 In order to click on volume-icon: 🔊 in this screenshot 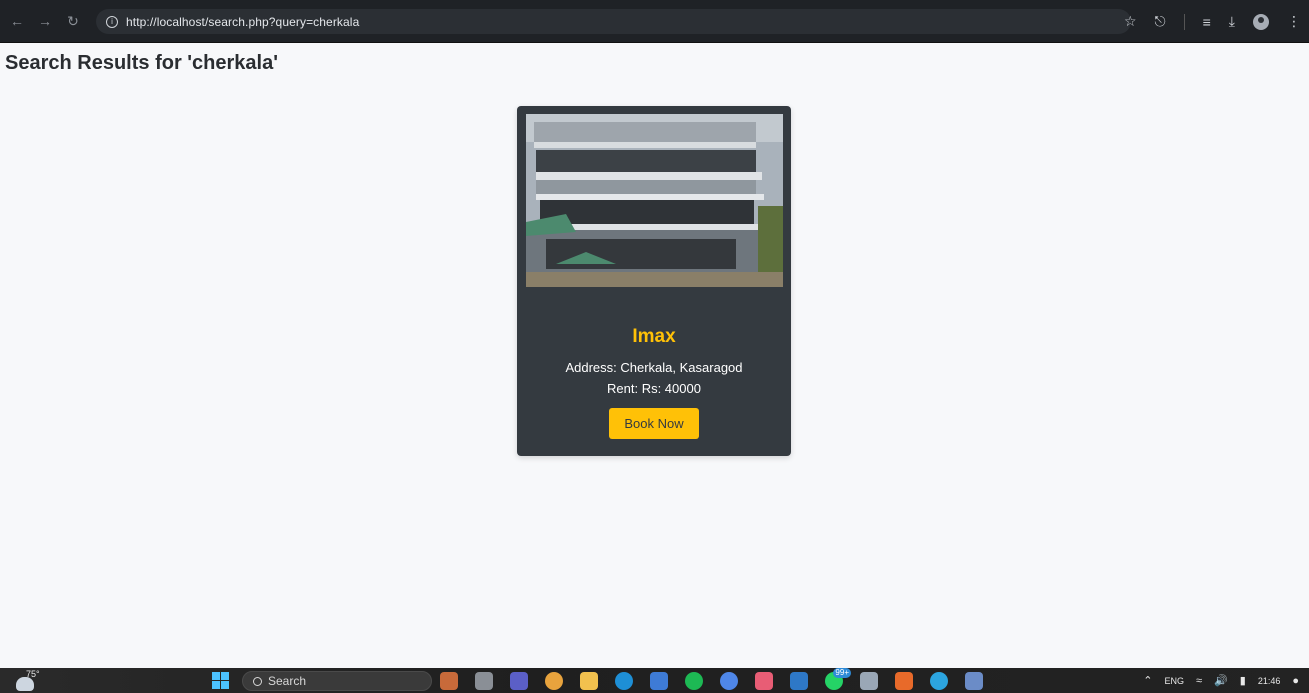, I will do `click(1221, 680)`.